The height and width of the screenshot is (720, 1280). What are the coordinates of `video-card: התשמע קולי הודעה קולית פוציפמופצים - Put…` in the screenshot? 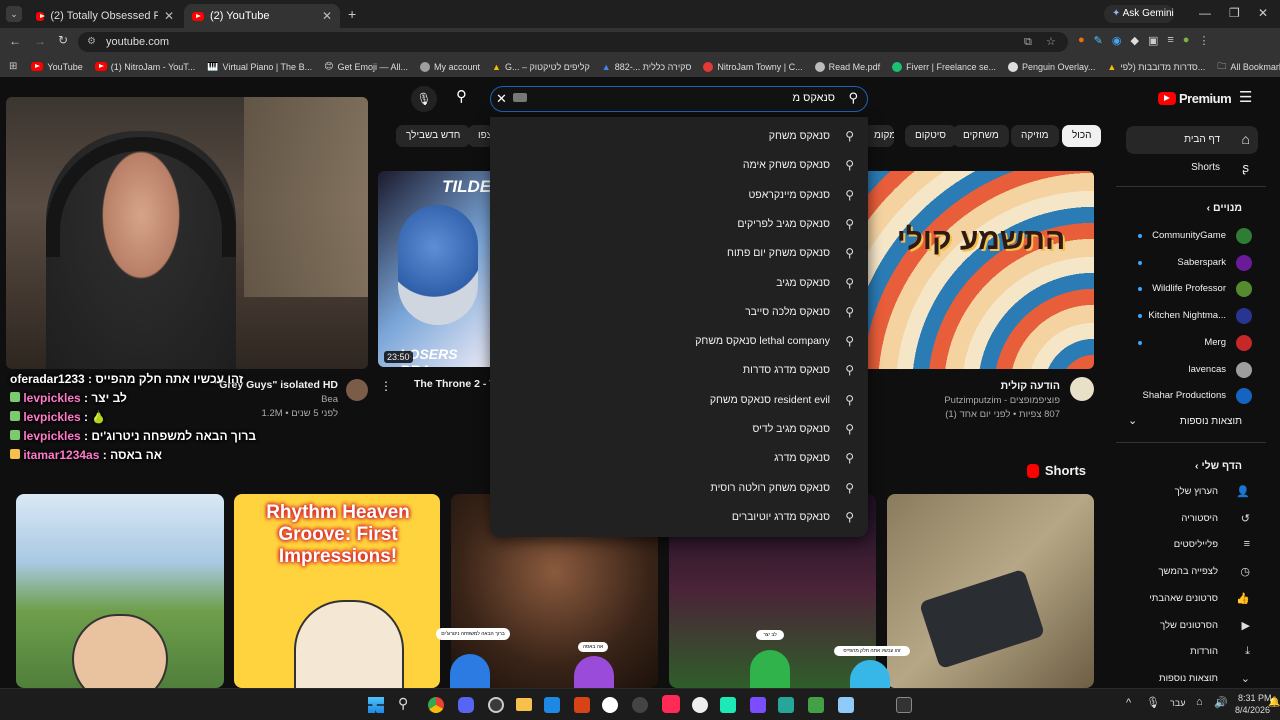 It's located at (982, 296).